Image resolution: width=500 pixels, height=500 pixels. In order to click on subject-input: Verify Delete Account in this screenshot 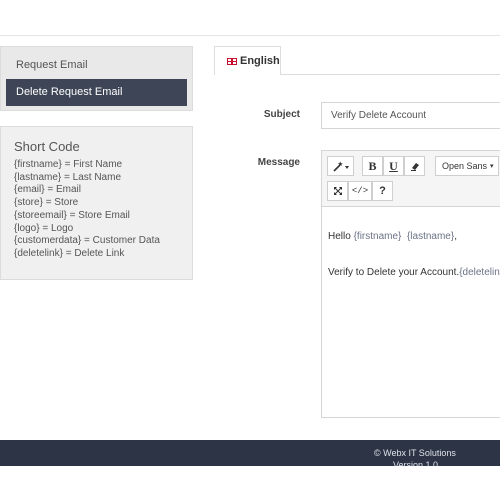, I will do `click(410, 115)`.